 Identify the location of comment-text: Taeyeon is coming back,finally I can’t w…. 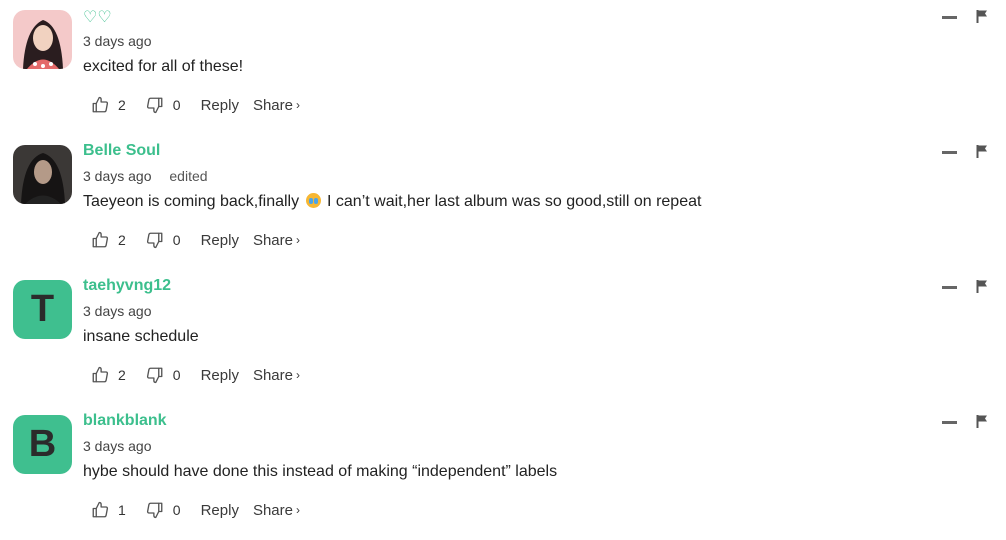
(392, 202).